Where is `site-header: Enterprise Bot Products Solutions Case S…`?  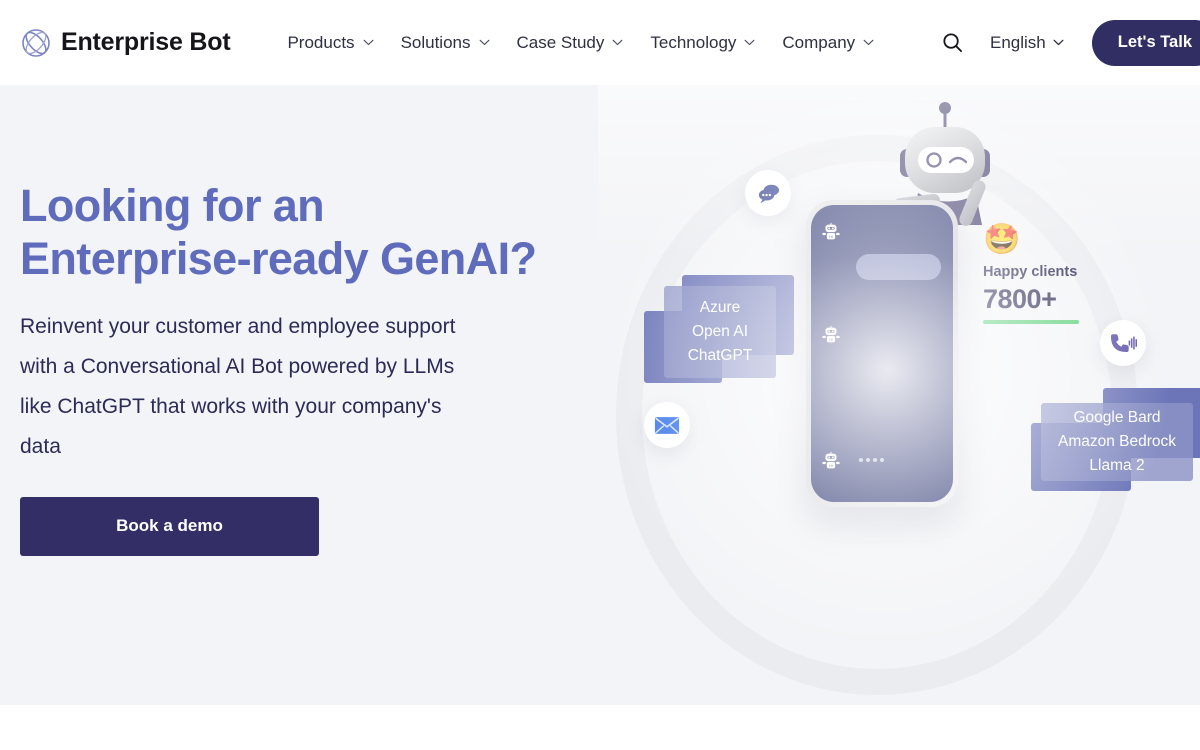
site-header: Enterprise Bot Products Solutions Case S… is located at coordinates (600, 42).